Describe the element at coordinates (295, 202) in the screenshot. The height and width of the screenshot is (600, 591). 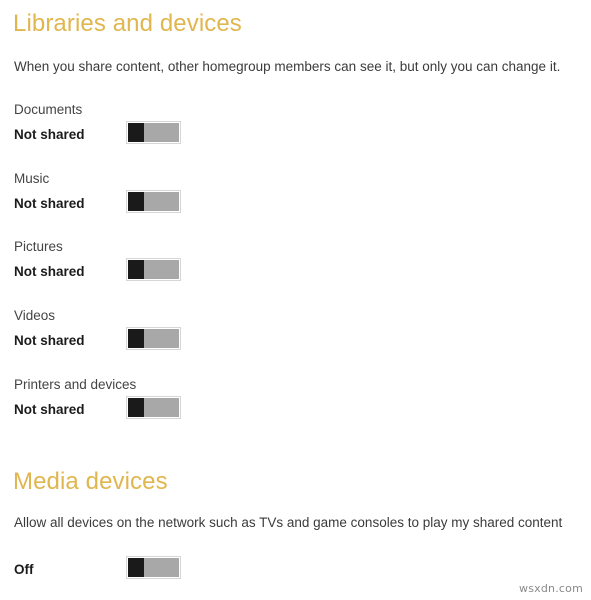
I see `setting-row-music: Music Not shared` at that location.